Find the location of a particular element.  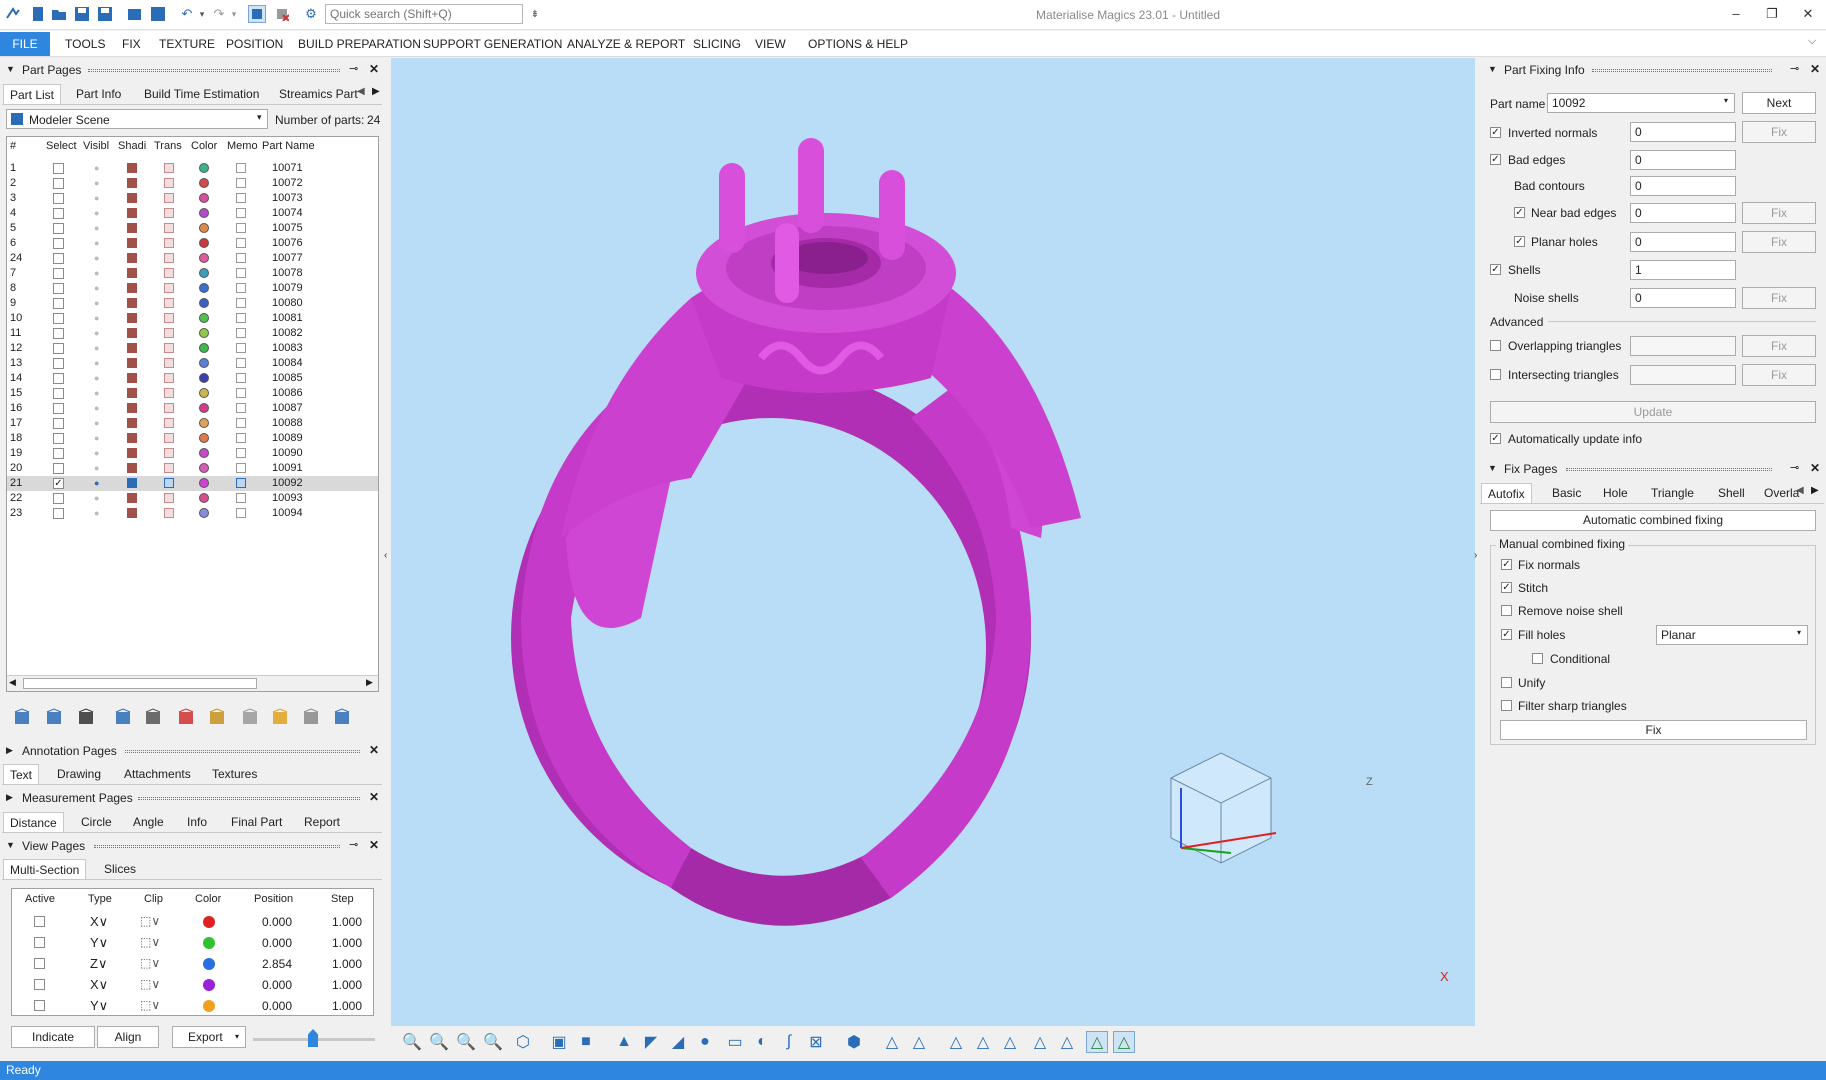

fix-pages-header: ▼ Fix Pages ⊸ ✕ is located at coordinates (1654, 469).